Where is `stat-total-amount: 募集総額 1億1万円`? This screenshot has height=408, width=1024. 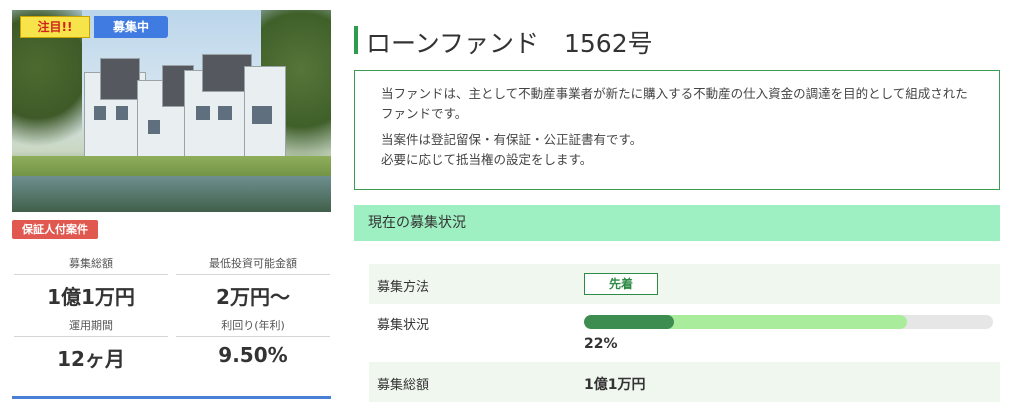
stat-total-amount: 募集総額 1億1万円 is located at coordinates (91, 283).